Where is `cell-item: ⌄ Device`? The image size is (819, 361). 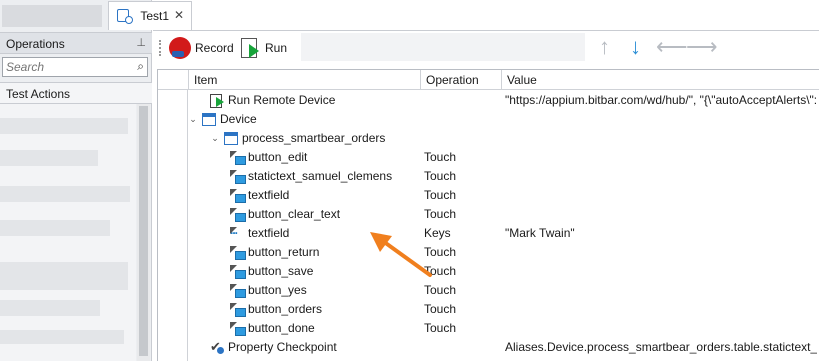
cell-item: ⌄ Device is located at coordinates (222, 119).